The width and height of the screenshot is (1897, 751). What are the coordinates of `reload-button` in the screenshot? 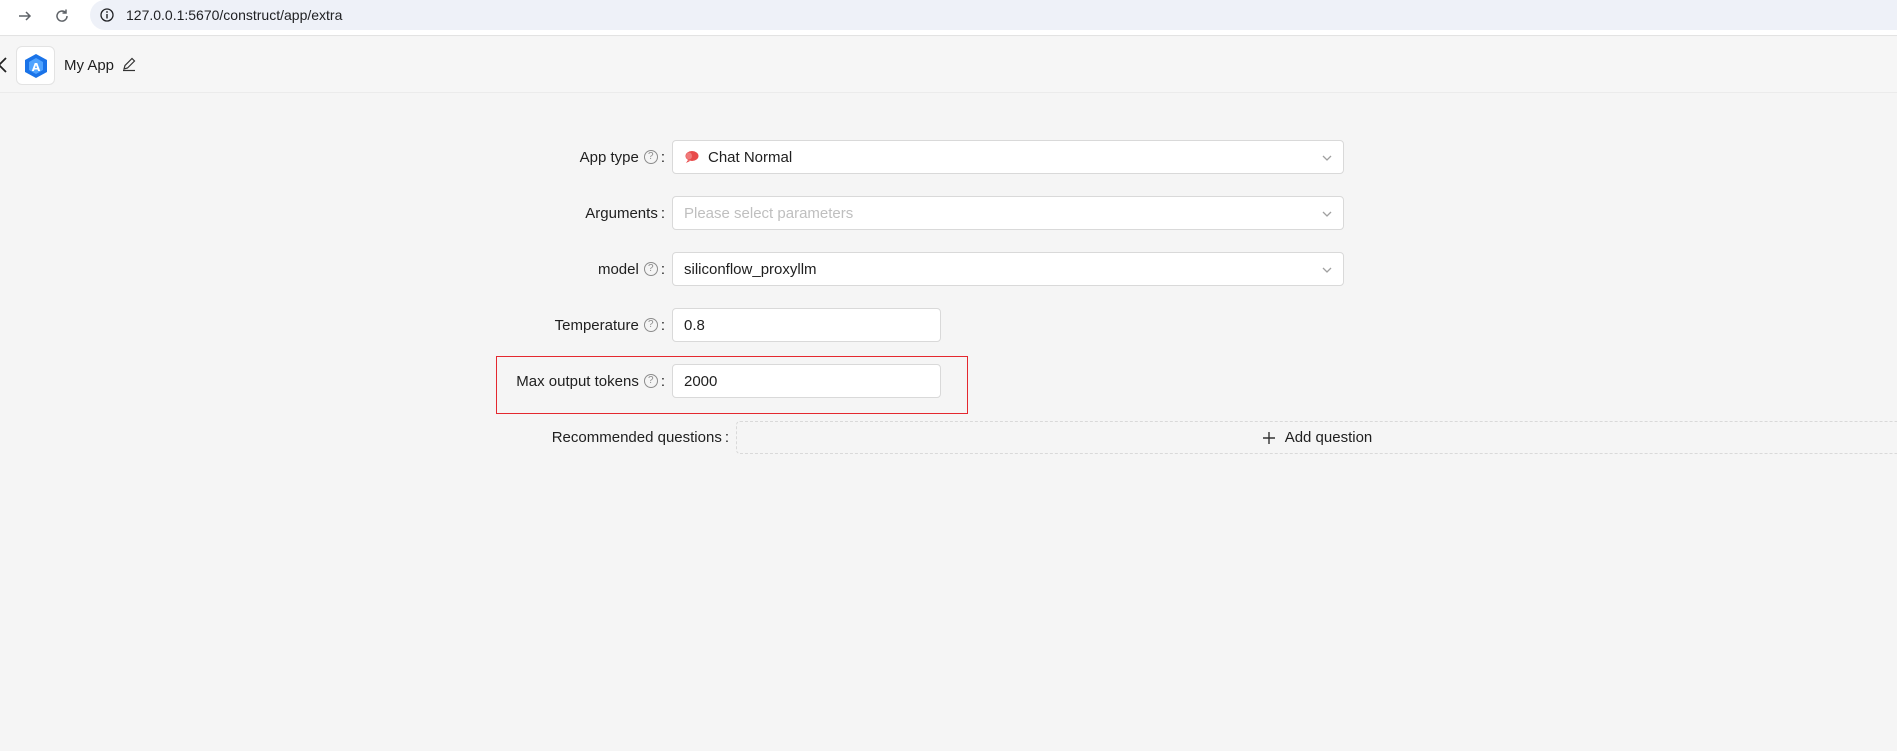 It's located at (62, 16).